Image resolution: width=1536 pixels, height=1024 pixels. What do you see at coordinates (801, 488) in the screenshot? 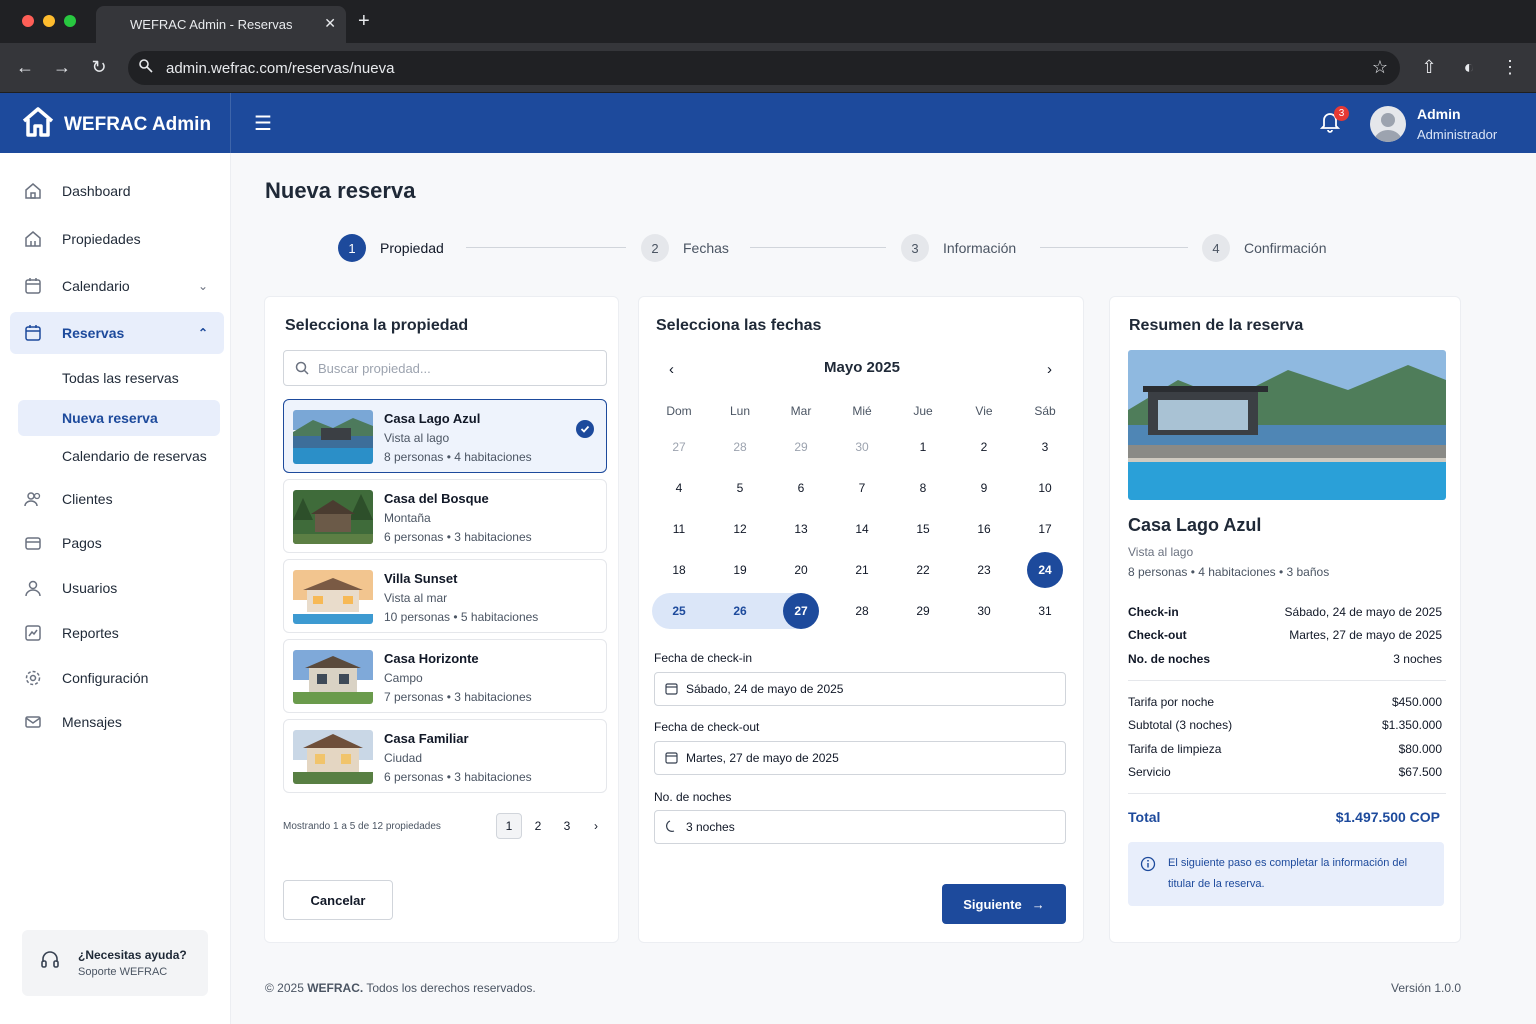
I see `calendar-day: 6` at bounding box center [801, 488].